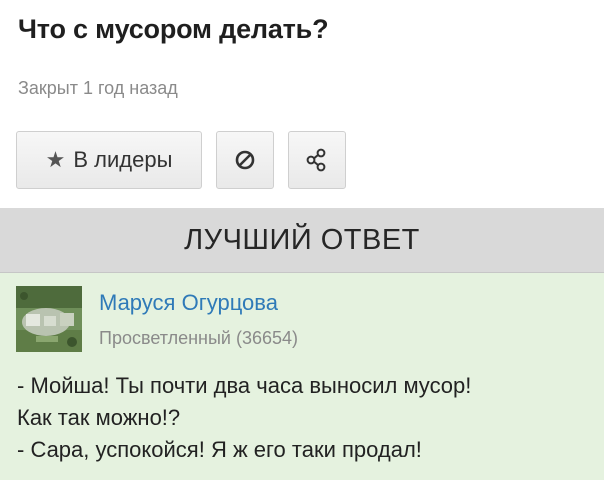  I want to click on add-to-leaders-label: В лидеры, so click(123, 159).